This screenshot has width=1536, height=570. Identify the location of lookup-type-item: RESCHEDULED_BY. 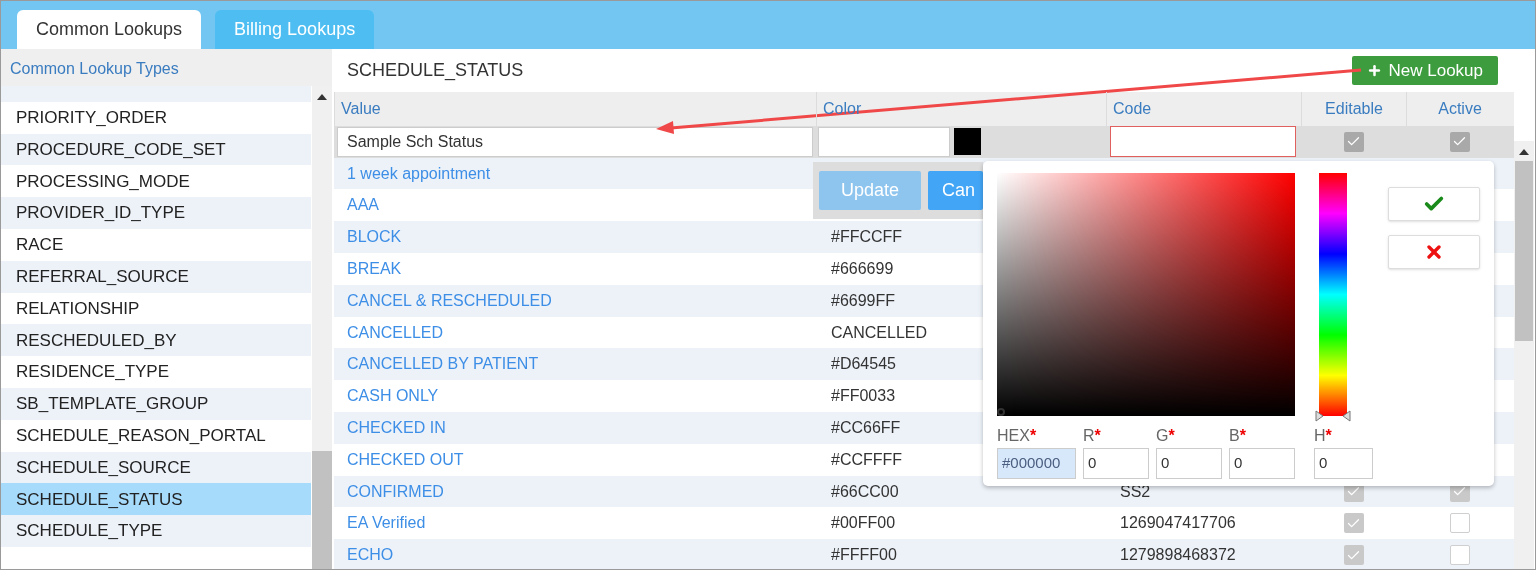
(156, 340).